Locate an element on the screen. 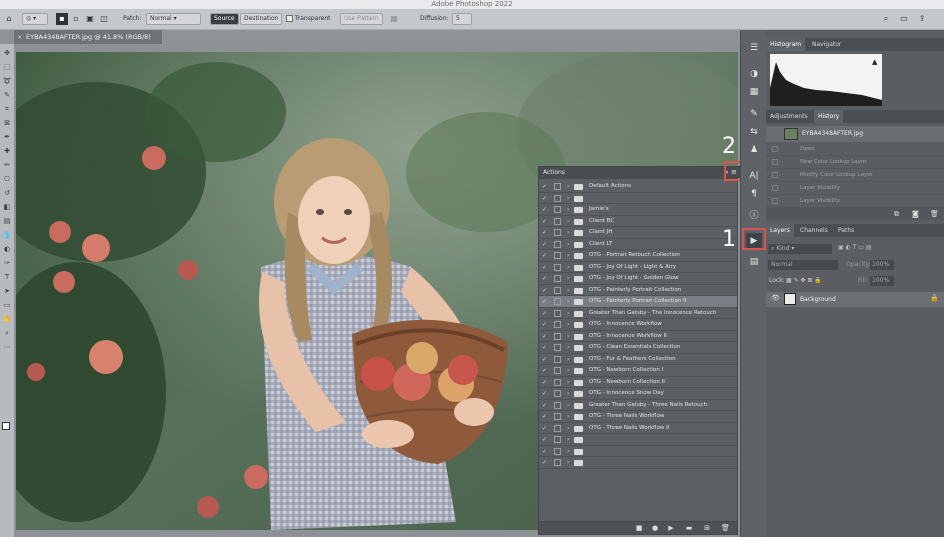 The width and height of the screenshot is (944, 537). lasso-tool-icon: ➰ is located at coordinates (7, 81).